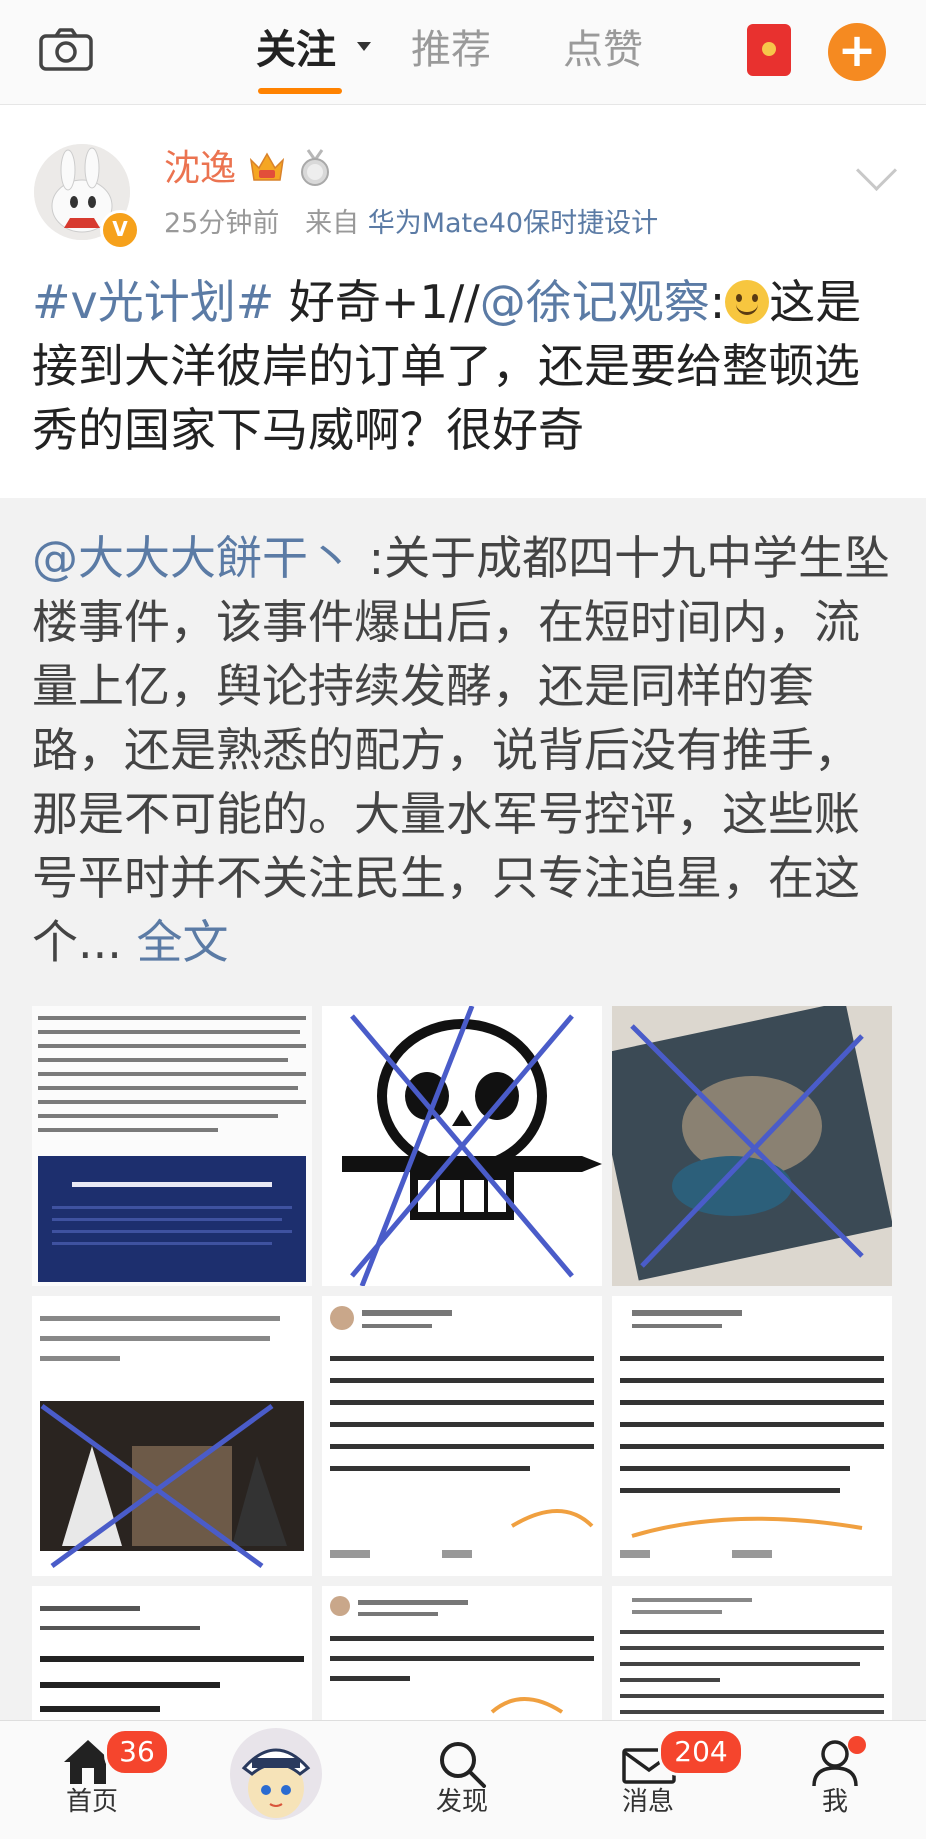 The height and width of the screenshot is (1839, 926). What do you see at coordinates (747, 302) in the screenshot?
I see `smile-emoji-icon` at bounding box center [747, 302].